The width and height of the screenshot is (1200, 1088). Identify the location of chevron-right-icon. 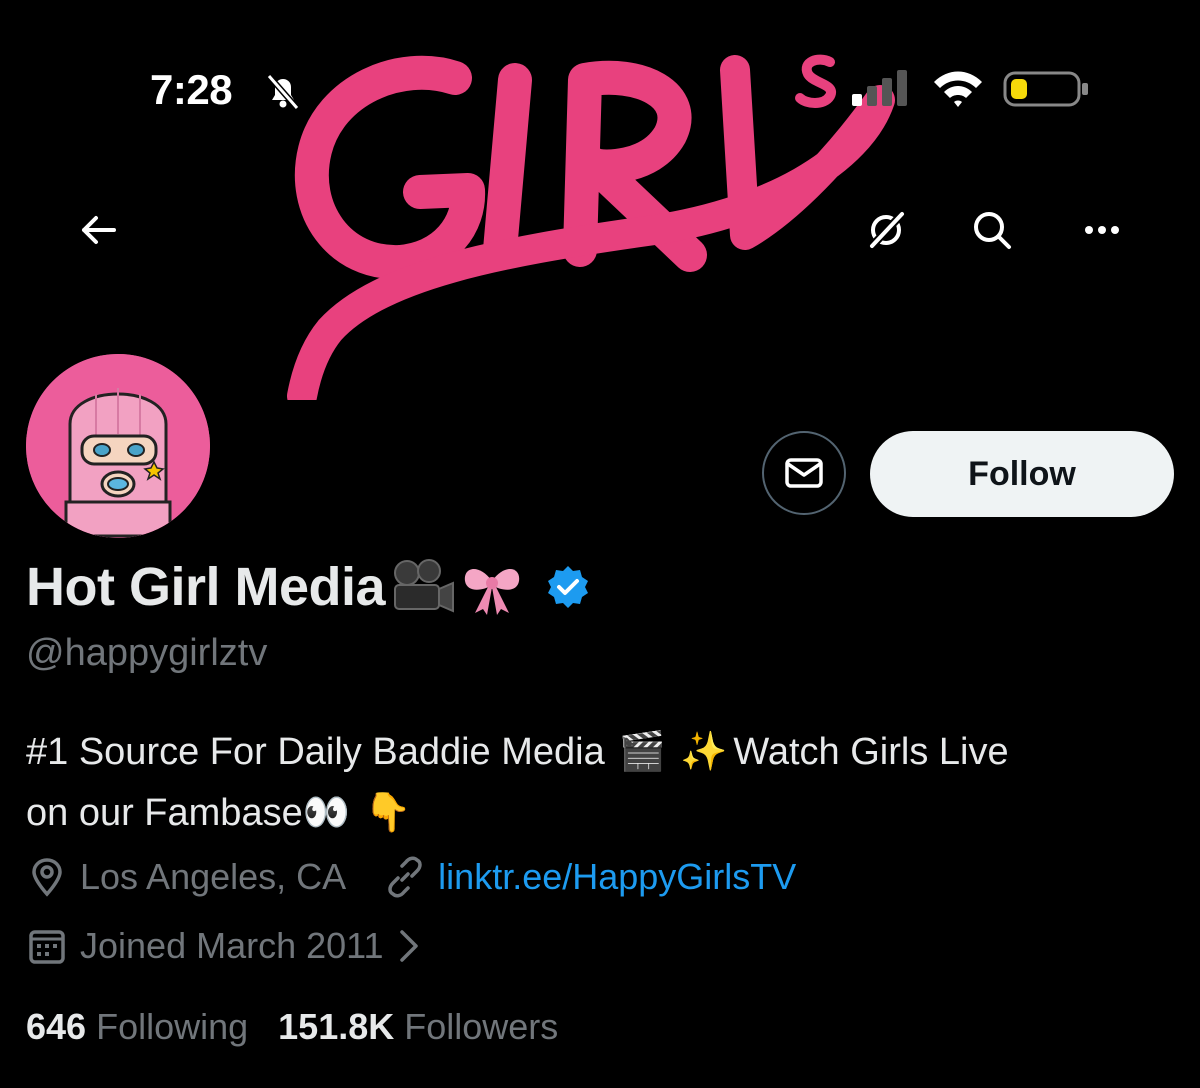
(410, 946).